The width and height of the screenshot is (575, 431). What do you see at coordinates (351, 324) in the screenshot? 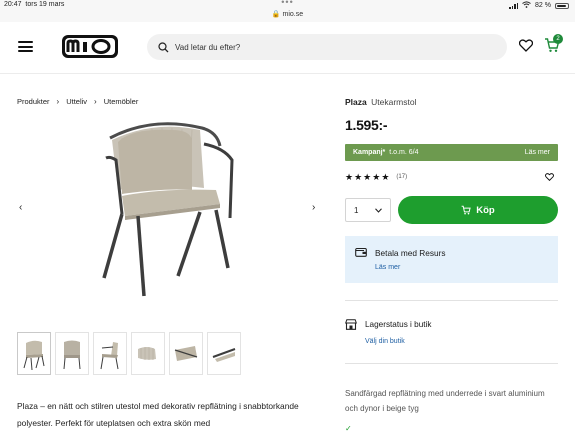
I see `store-icon` at bounding box center [351, 324].